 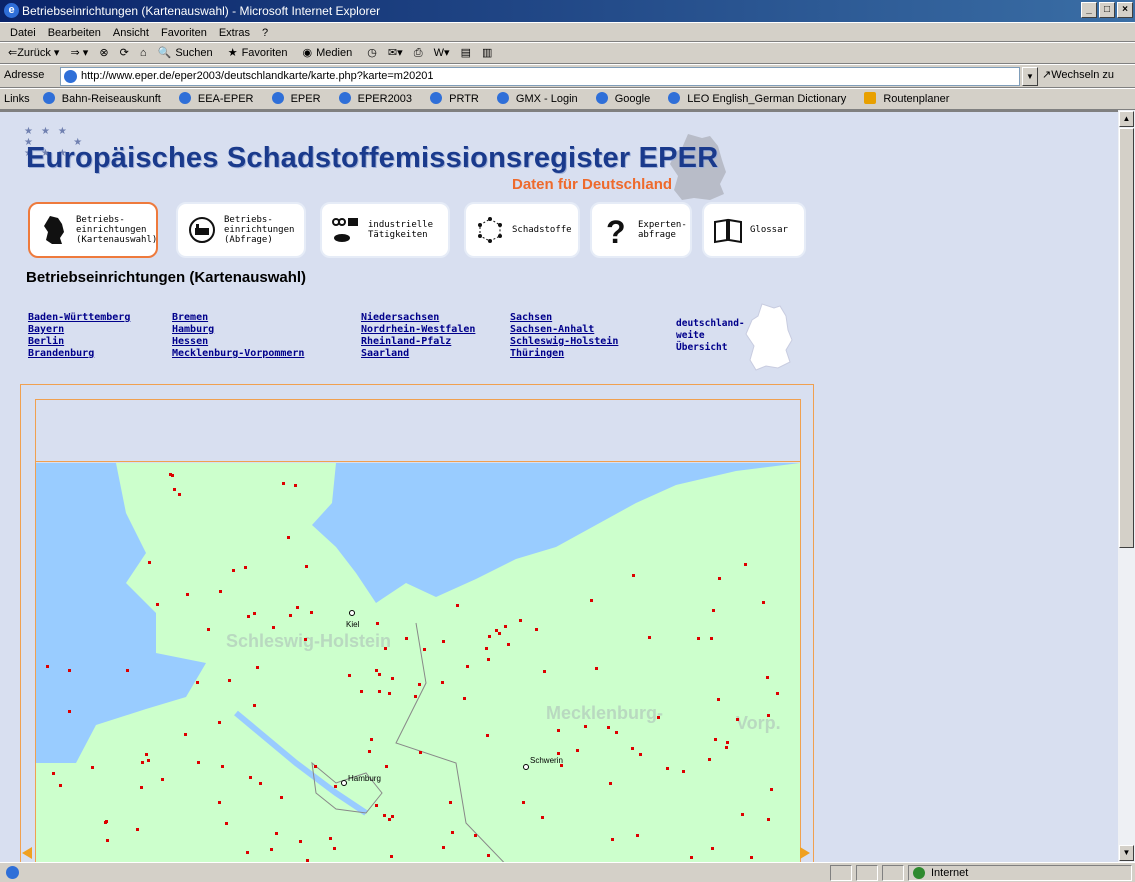 I want to click on search-button: 🔍 Suchen, so click(x=187, y=53).